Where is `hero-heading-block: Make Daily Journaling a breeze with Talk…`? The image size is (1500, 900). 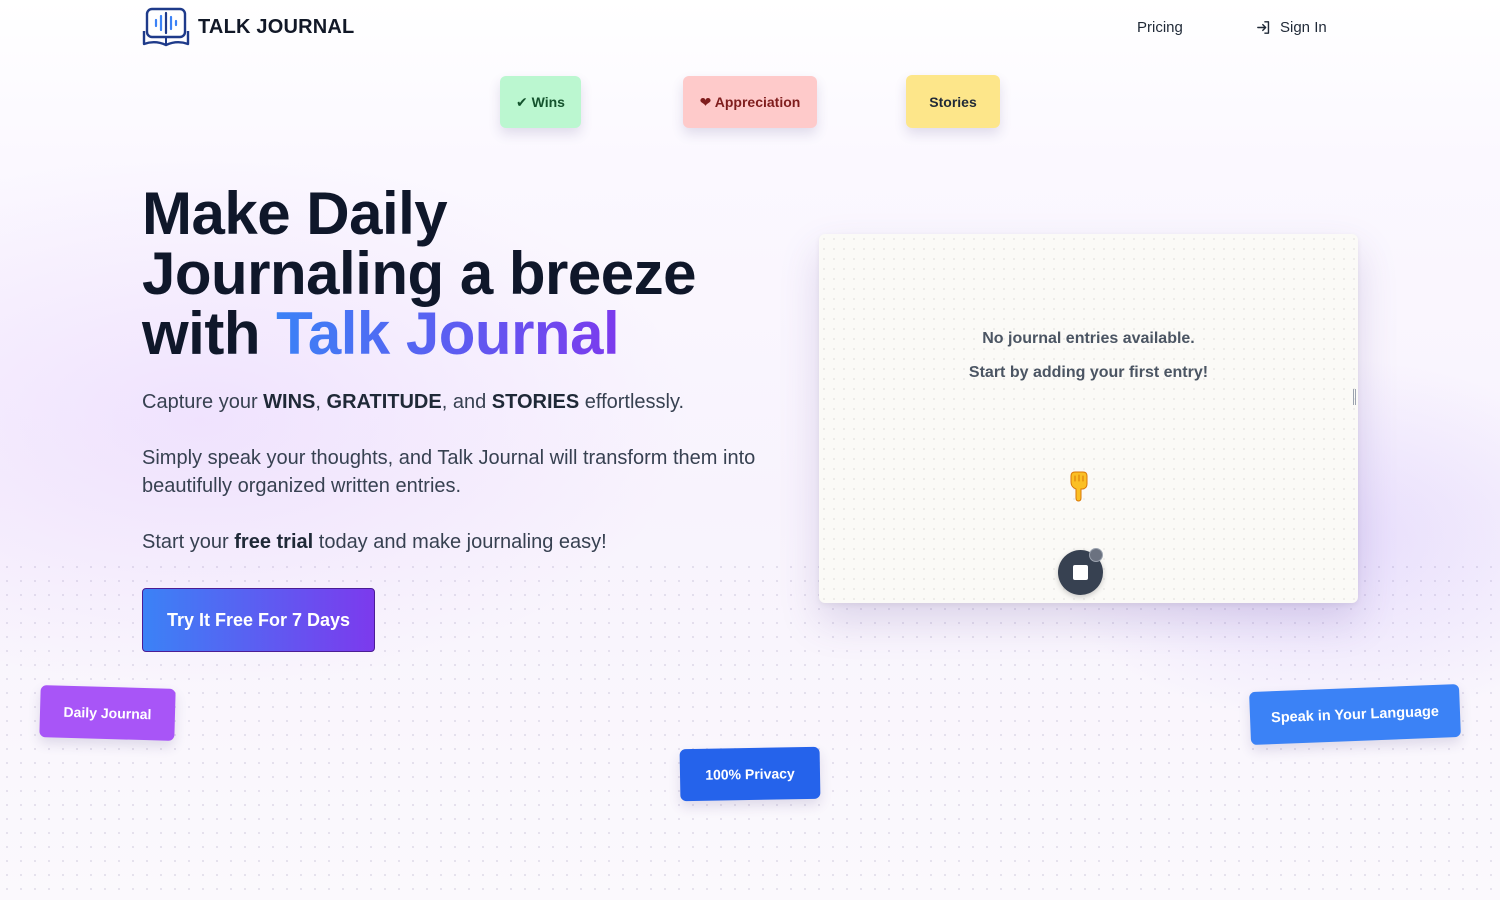 hero-heading-block: Make Daily Journaling a breeze with Talk… is located at coordinates (462, 274).